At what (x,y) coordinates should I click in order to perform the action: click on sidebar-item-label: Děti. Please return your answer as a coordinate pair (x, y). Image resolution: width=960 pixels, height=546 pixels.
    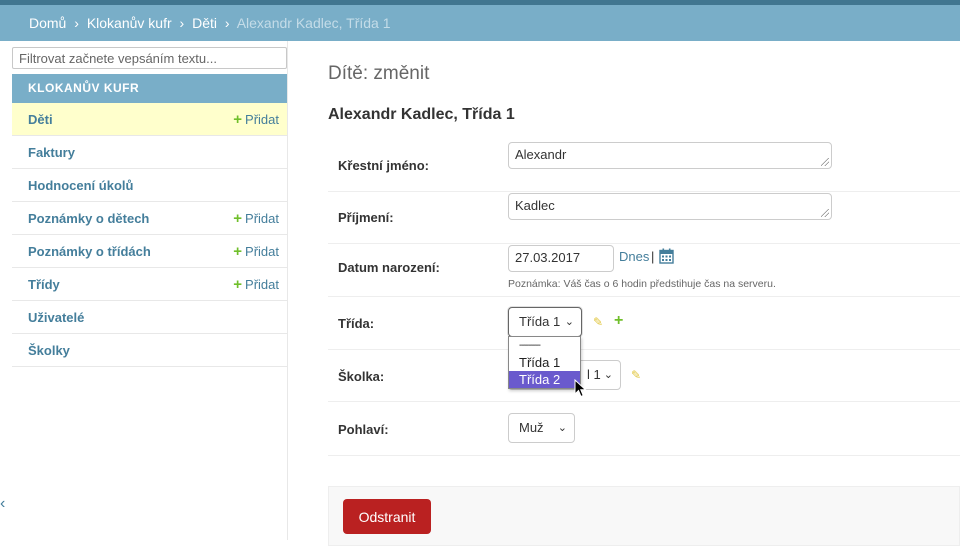
    Looking at the image, I should click on (40, 119).